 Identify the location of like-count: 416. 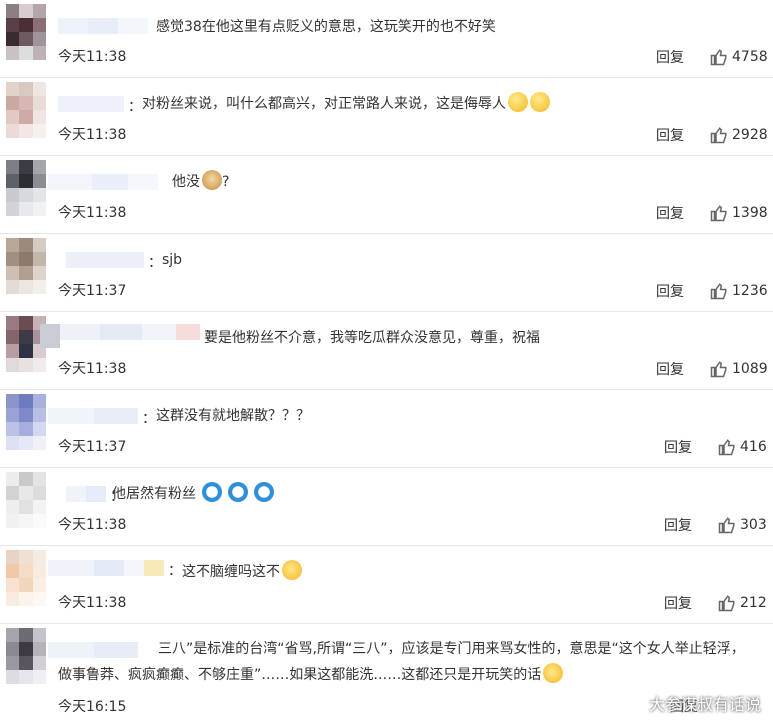
(753, 447).